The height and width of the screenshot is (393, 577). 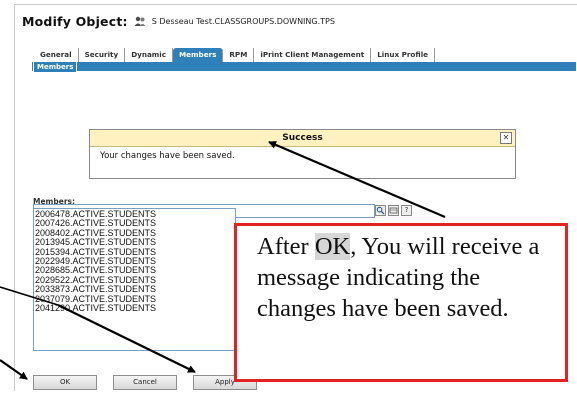 What do you see at coordinates (243, 21) in the screenshot?
I see `object-name: S Desseau Test.CLASSGROUPS.DOWNING.TPS` at bounding box center [243, 21].